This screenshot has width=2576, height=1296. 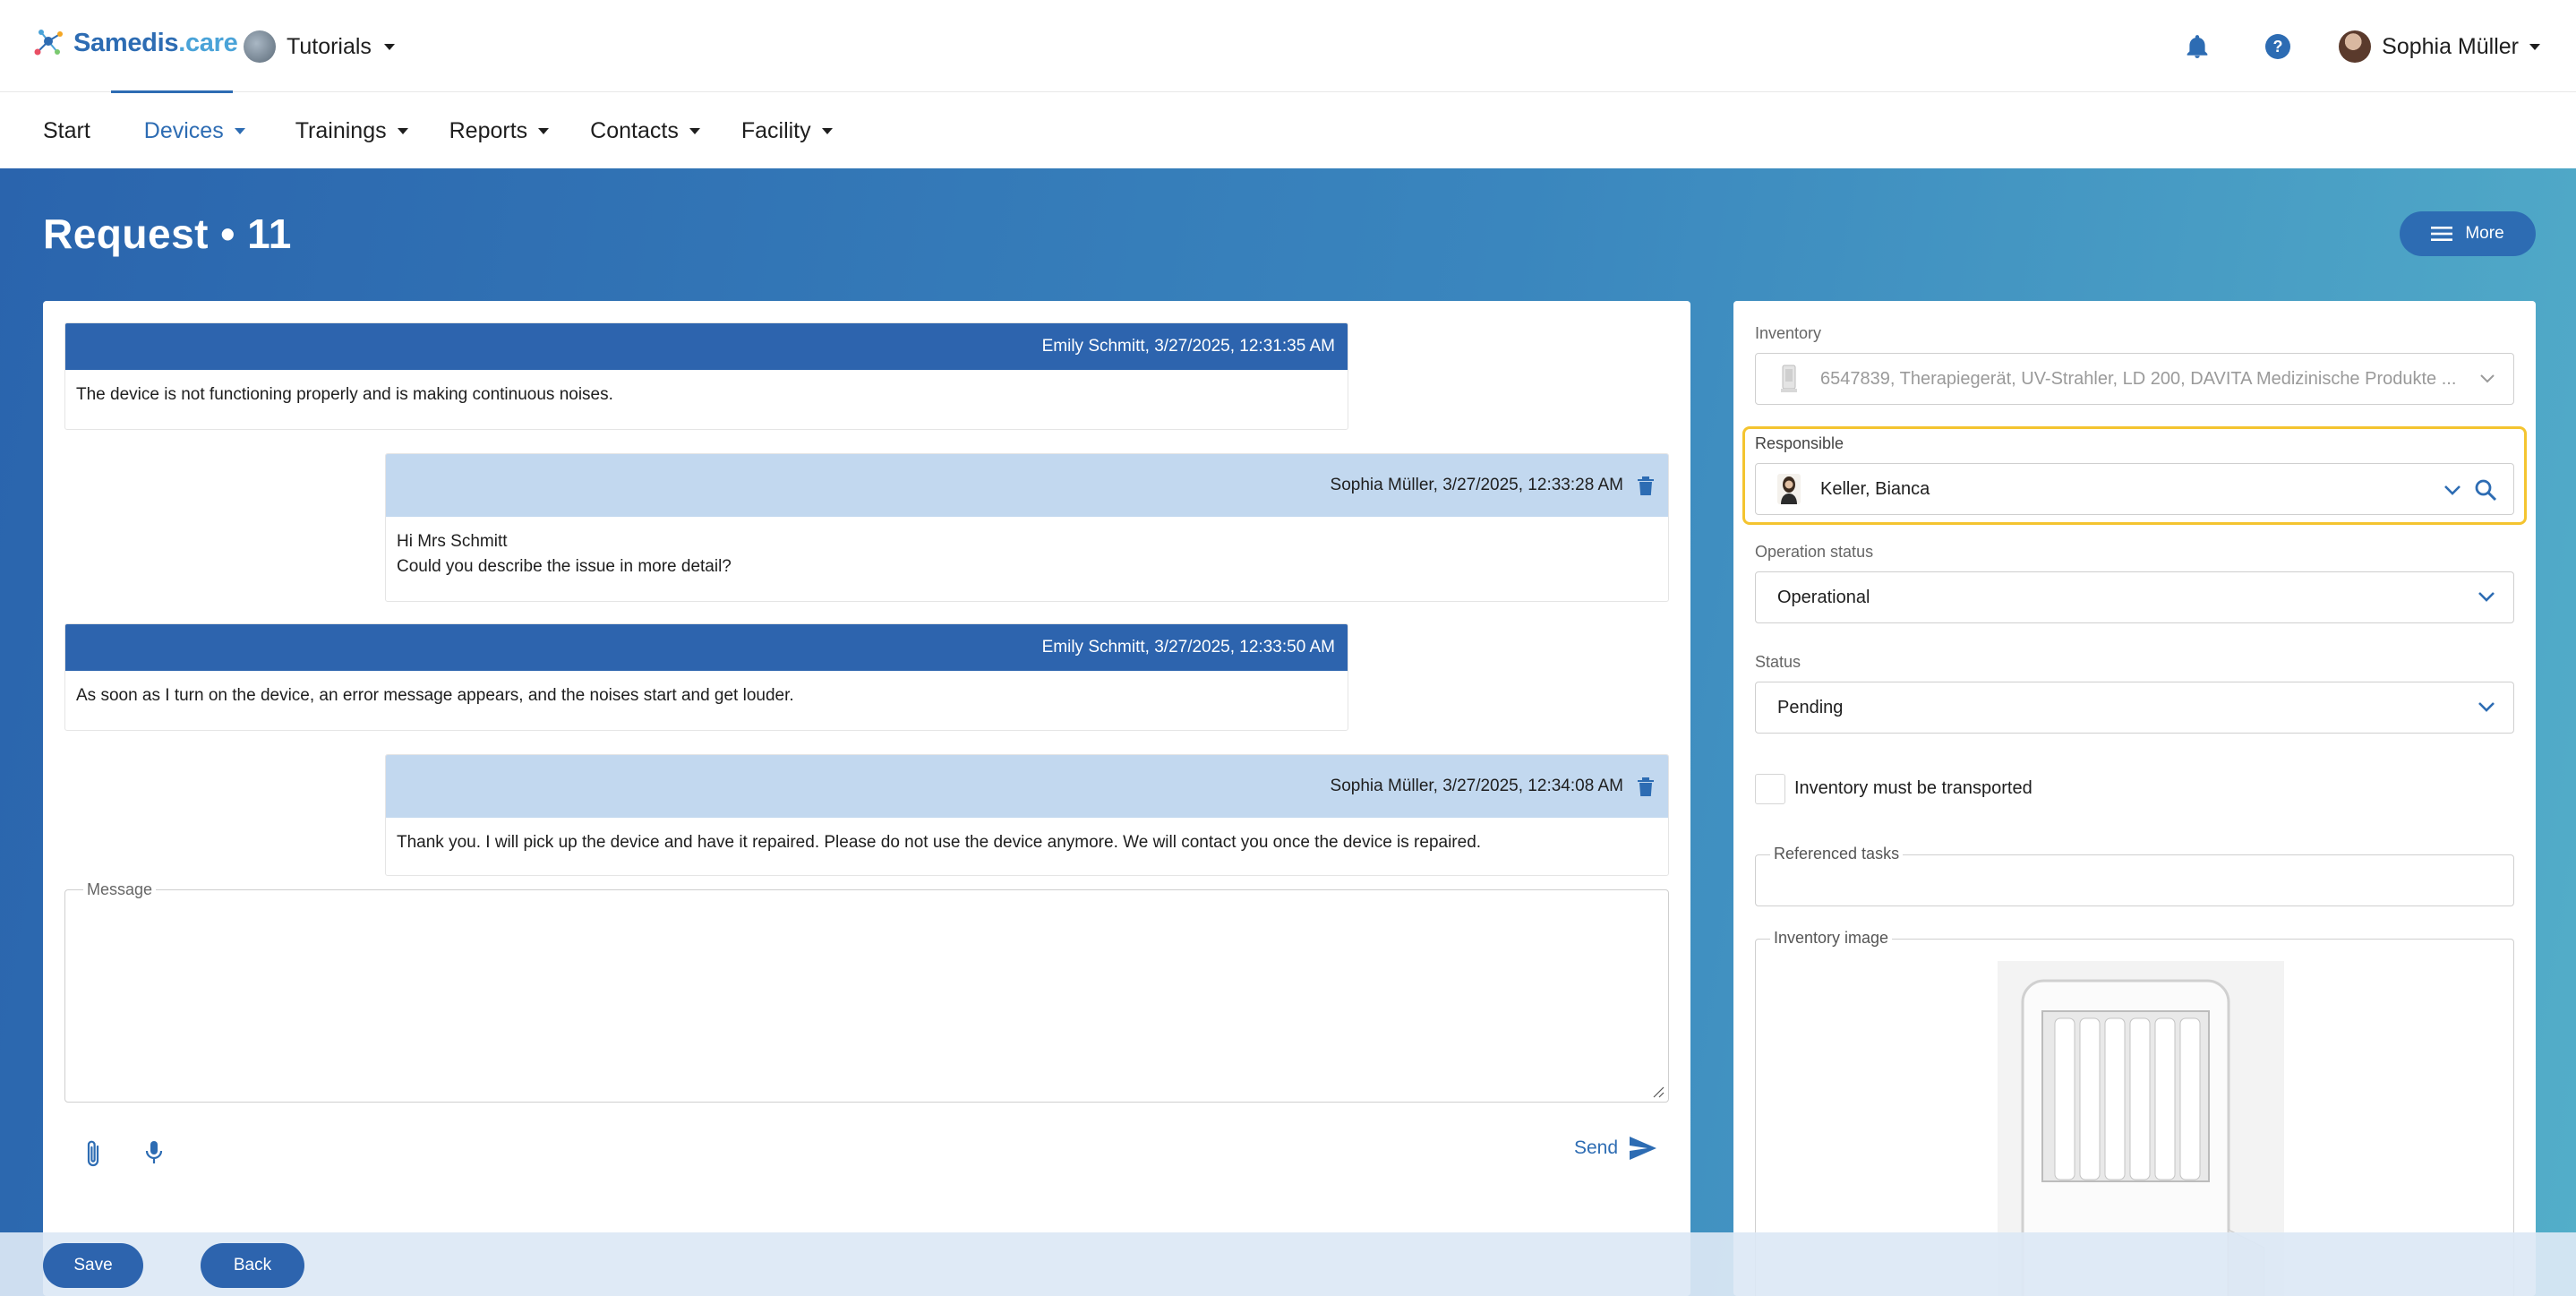 I want to click on voice-input-button, so click(x=154, y=1155).